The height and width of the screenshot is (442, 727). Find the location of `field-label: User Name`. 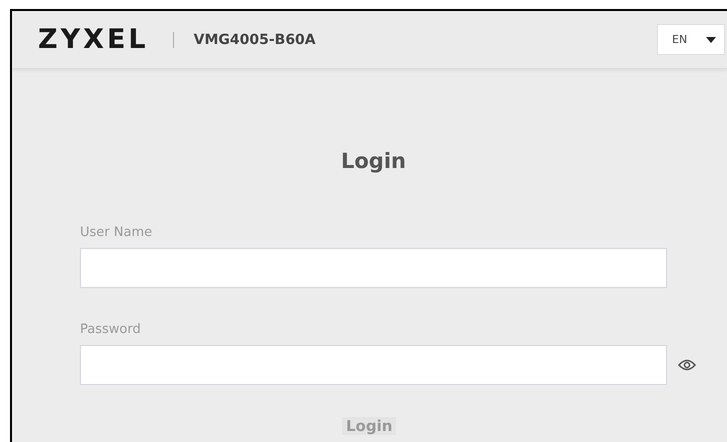

field-label: User Name is located at coordinates (117, 232).